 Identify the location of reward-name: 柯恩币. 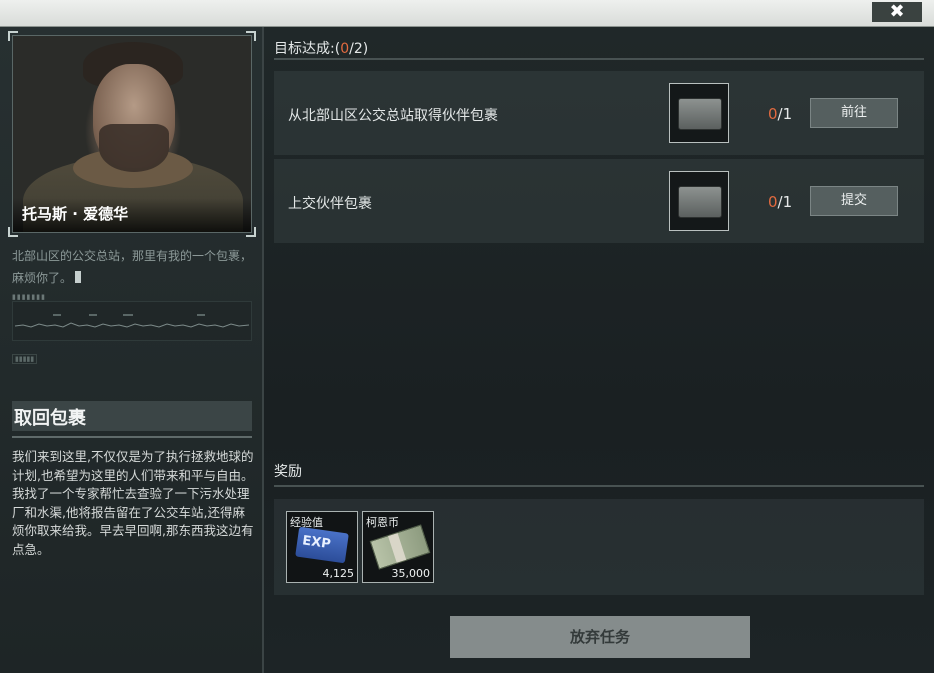
(382, 522).